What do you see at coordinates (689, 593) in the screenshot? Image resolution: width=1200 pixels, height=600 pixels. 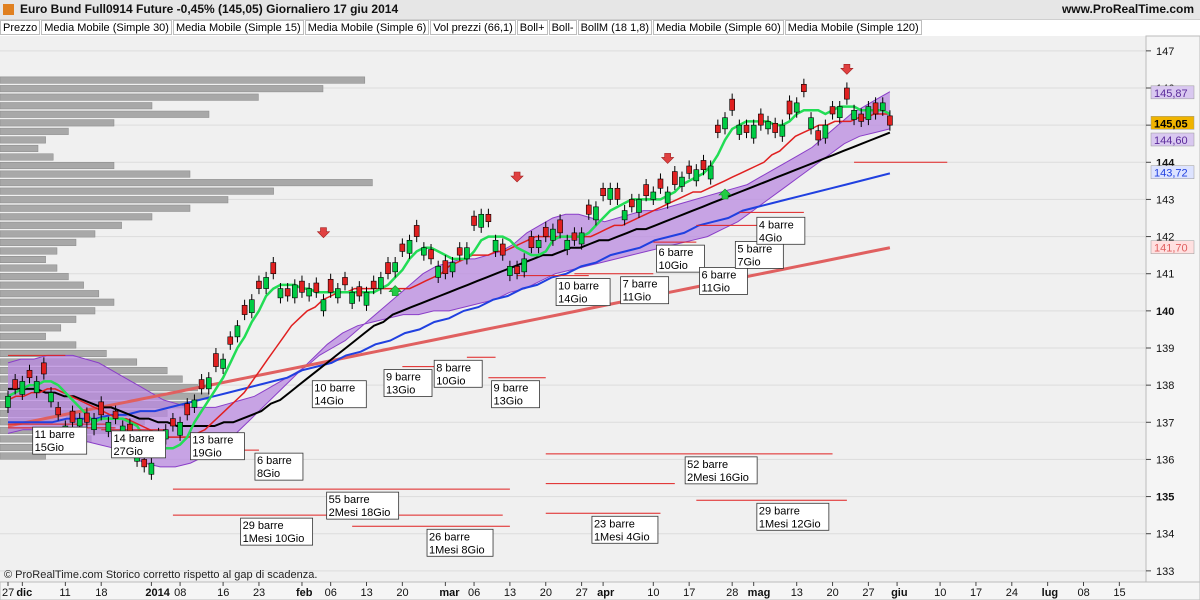 I see `x-tick-label: 17` at bounding box center [689, 593].